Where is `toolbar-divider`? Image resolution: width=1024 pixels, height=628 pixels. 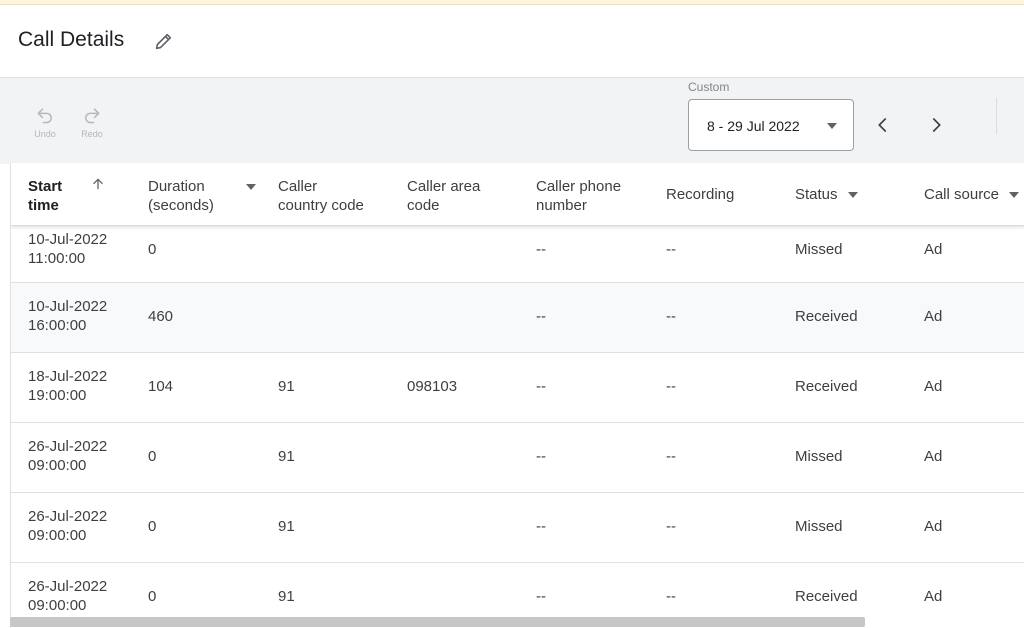 toolbar-divider is located at coordinates (996, 116).